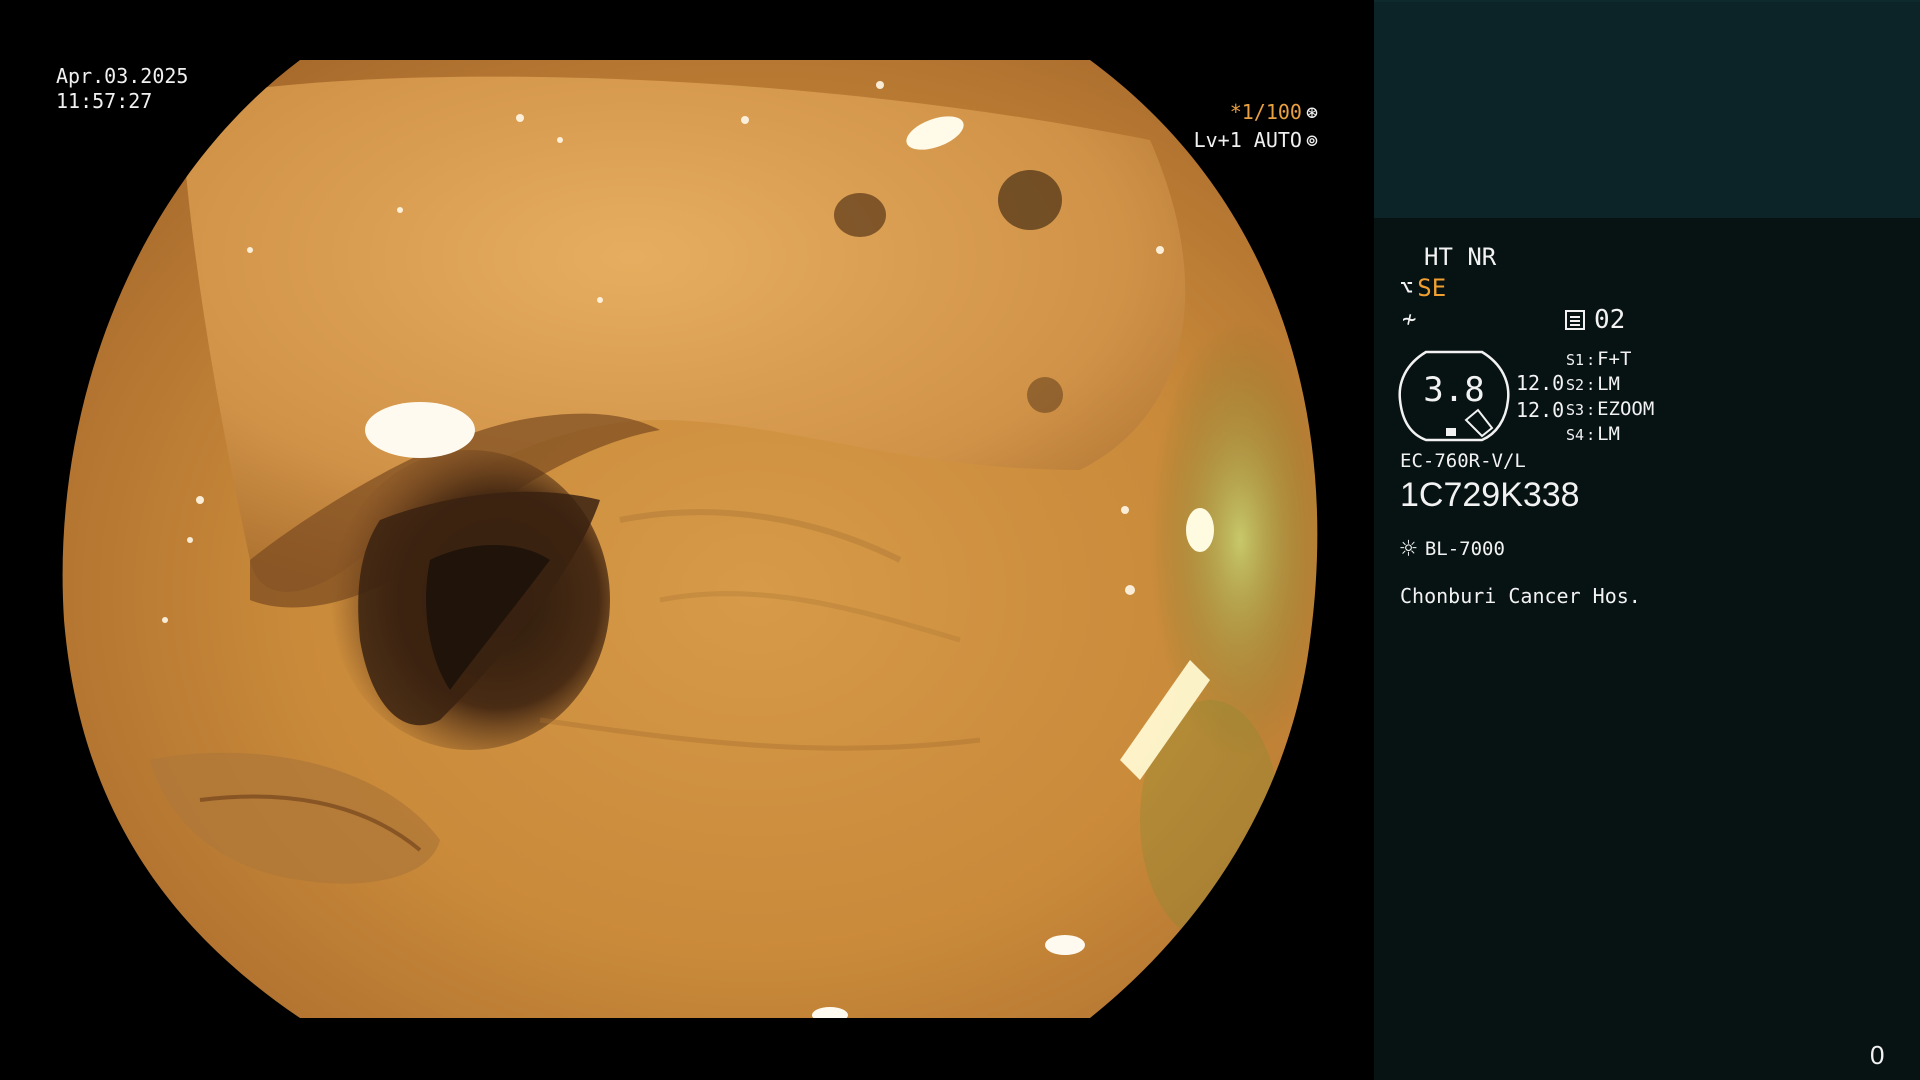  Describe the element at coordinates (1593, 434) in the screenshot. I see `switch-s4: S4: LM` at that location.